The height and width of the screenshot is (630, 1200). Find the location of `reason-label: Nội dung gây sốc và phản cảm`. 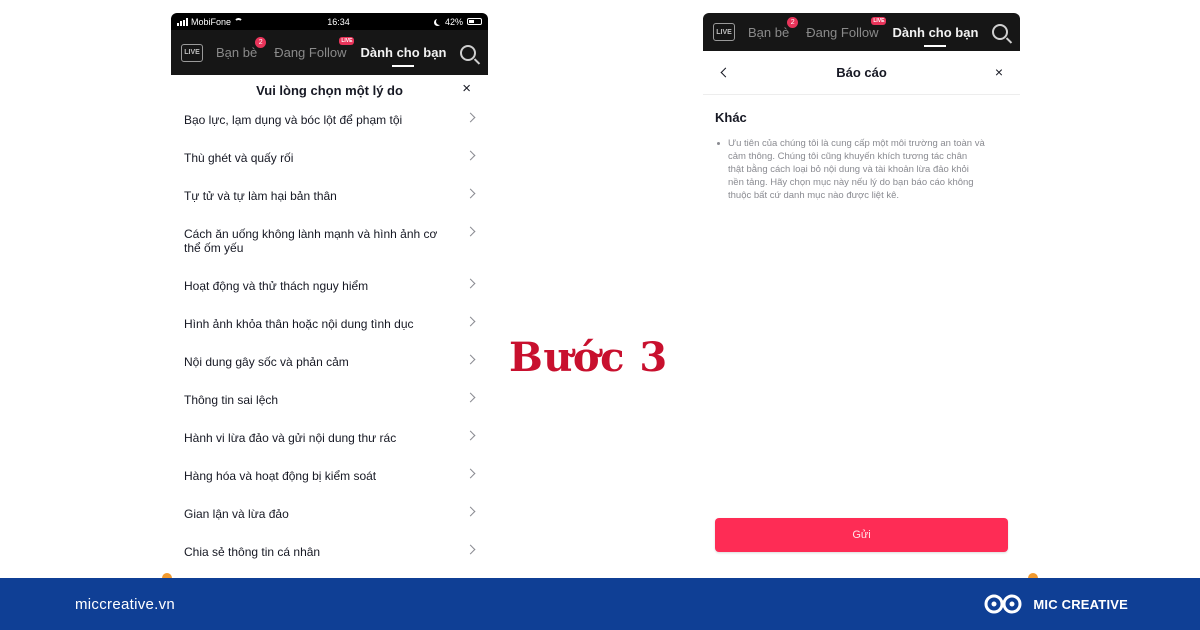

reason-label: Nội dung gây sốc và phản cảm is located at coordinates (266, 362).